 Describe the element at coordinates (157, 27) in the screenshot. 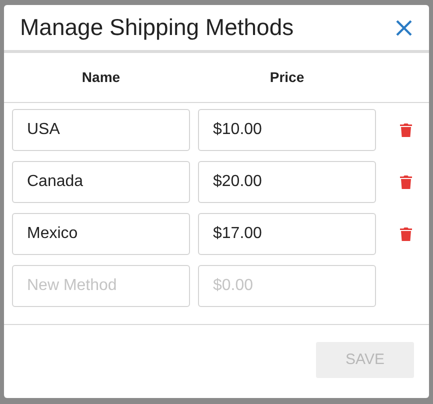

I see `dialog-title: Manage Shipping Methods` at that location.